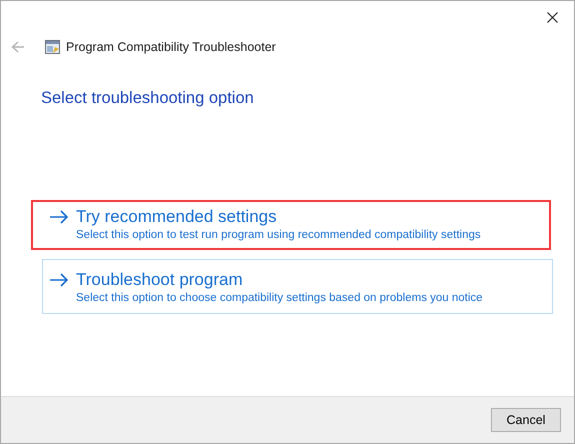 The width and height of the screenshot is (575, 444). Describe the element at coordinates (177, 217) in the screenshot. I see `option-title: Try recommended settings` at that location.